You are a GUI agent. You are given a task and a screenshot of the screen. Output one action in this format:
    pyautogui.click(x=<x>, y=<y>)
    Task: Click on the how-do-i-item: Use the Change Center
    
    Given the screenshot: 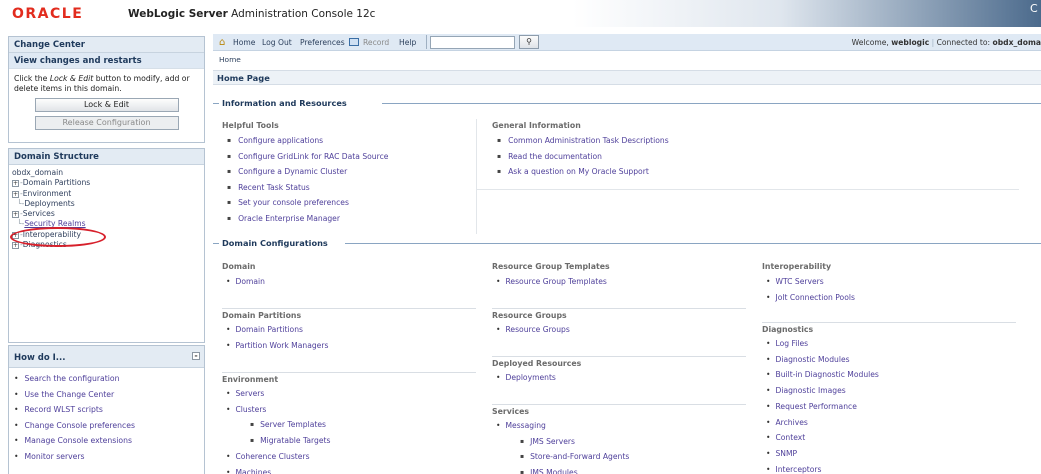 What is the action you would take?
    pyautogui.click(x=106, y=395)
    